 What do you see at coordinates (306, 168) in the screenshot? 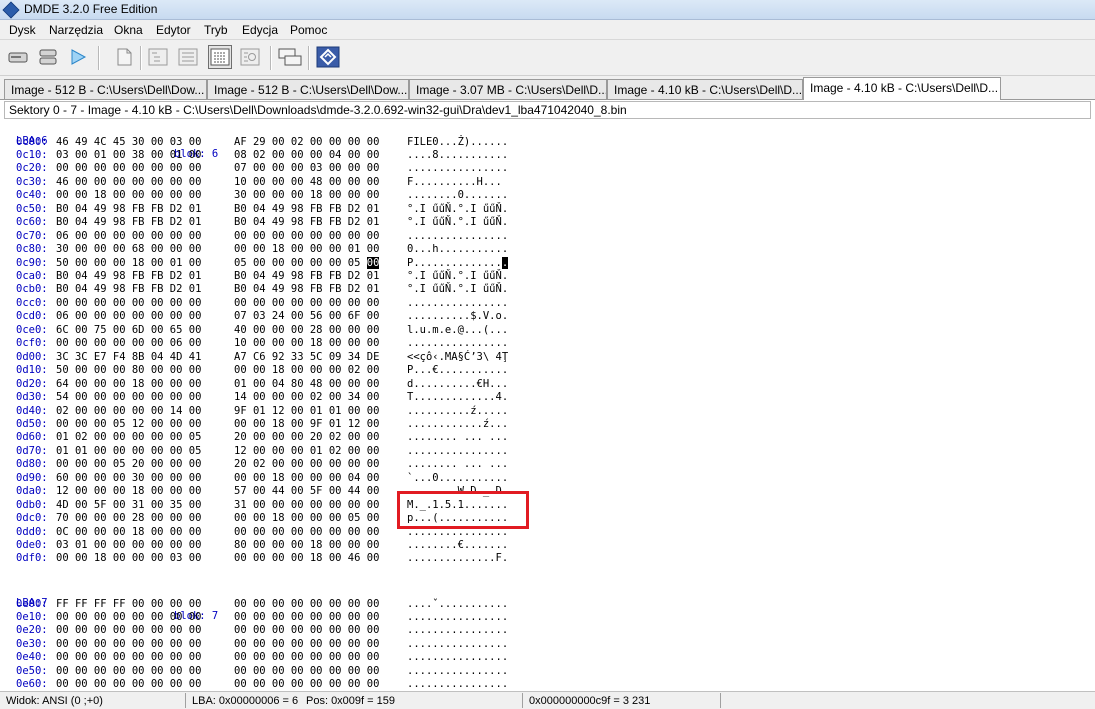
I see `hex-bytes-high: 07 00 00 00 03 00 00 00` at bounding box center [306, 168].